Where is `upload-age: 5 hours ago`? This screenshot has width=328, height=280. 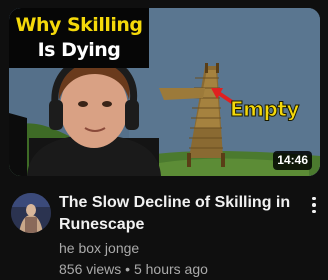
upload-age: 5 hours ago is located at coordinates (170, 269).